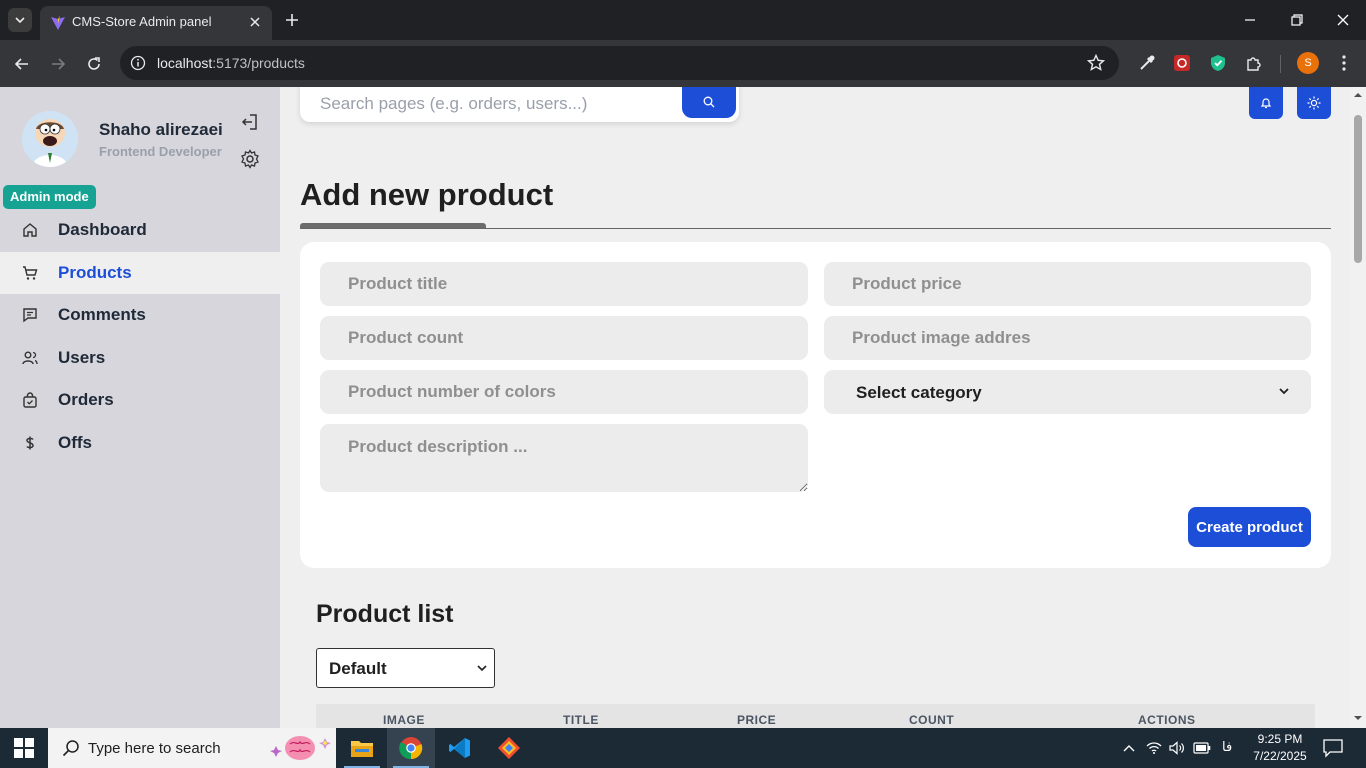 The width and height of the screenshot is (1366, 768). I want to click on sun-icon, so click(1314, 103).